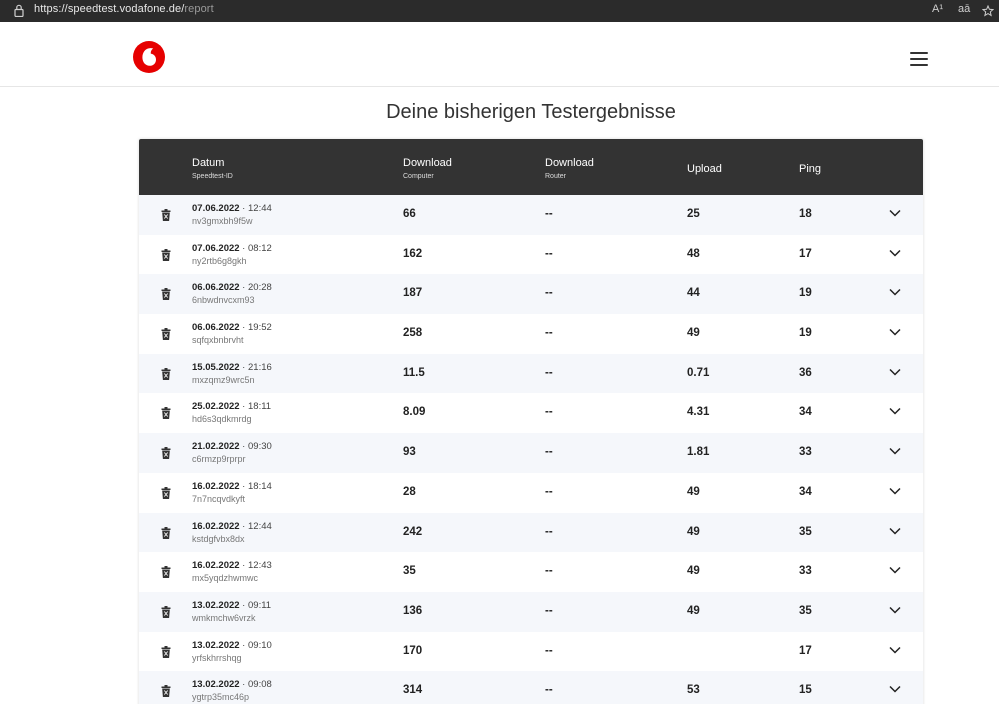  Describe the element at coordinates (413, 650) in the screenshot. I see `download-computer-value: 170` at that location.